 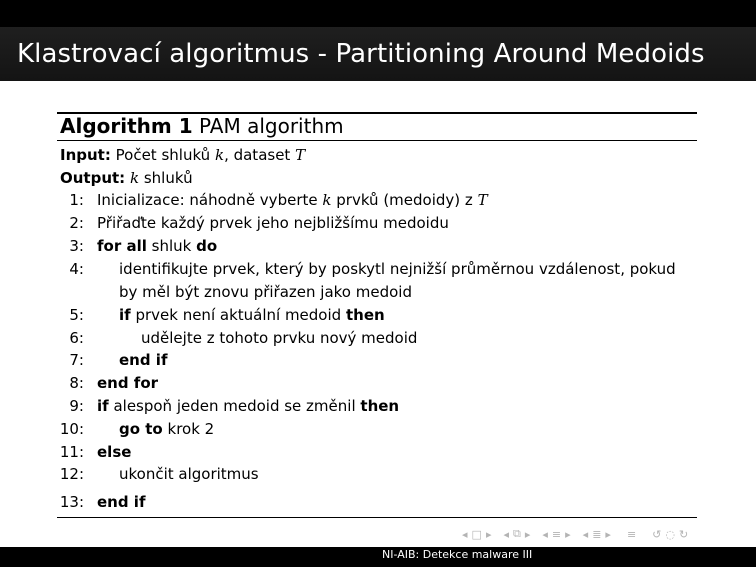 I want to click on algorithm-line-7: end if, so click(x=143, y=360).